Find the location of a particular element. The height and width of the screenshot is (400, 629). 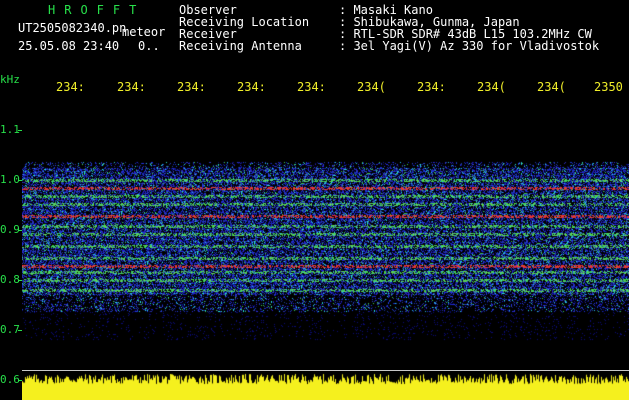

signal-level-meter is located at coordinates (325, 386).